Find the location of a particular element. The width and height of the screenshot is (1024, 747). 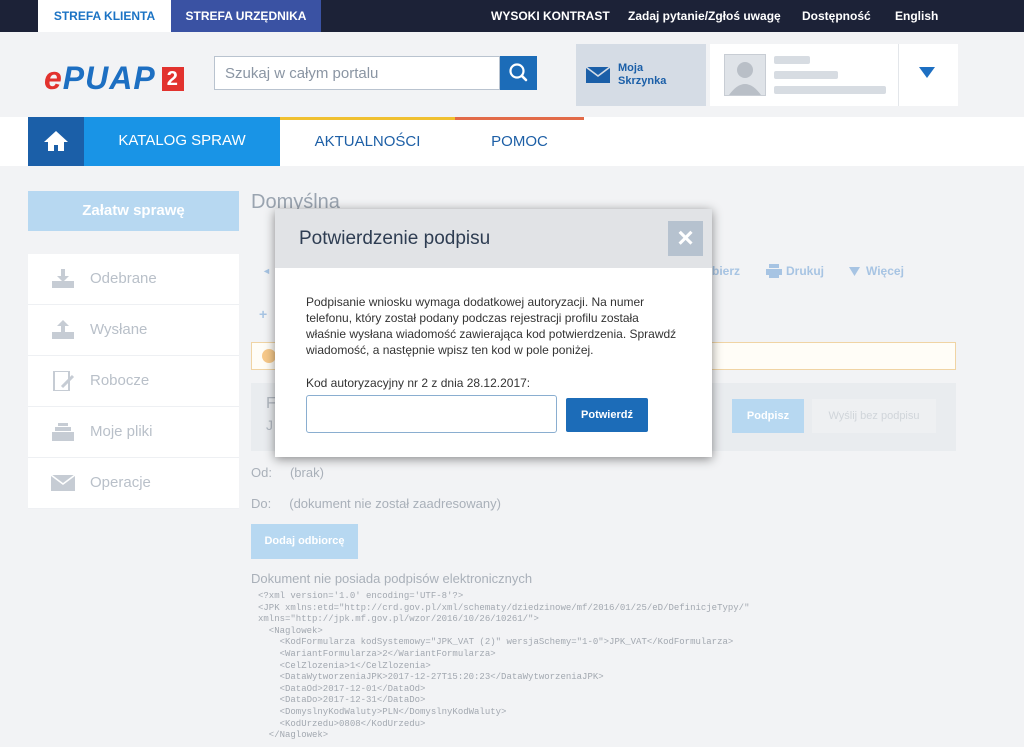

modal-title: Potwierdzenie podpisu is located at coordinates (395, 238).